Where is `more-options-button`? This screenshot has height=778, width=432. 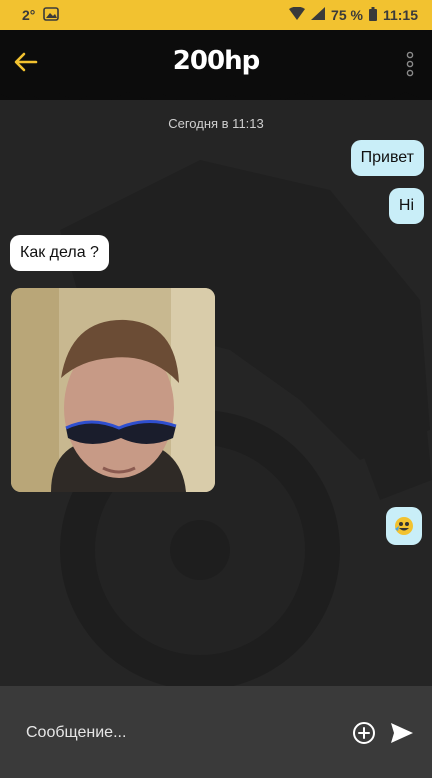 more-options-button is located at coordinates (410, 64).